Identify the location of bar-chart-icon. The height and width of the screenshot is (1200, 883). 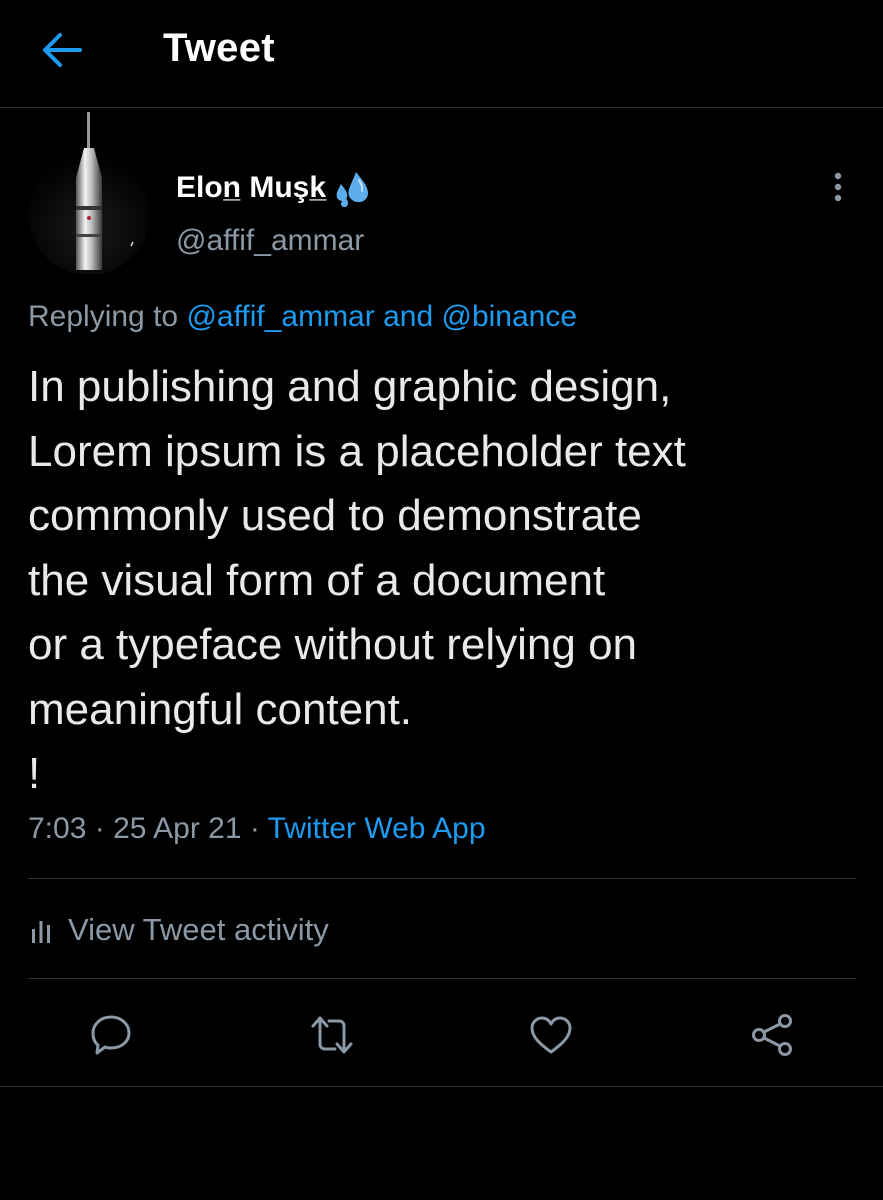
(41, 932).